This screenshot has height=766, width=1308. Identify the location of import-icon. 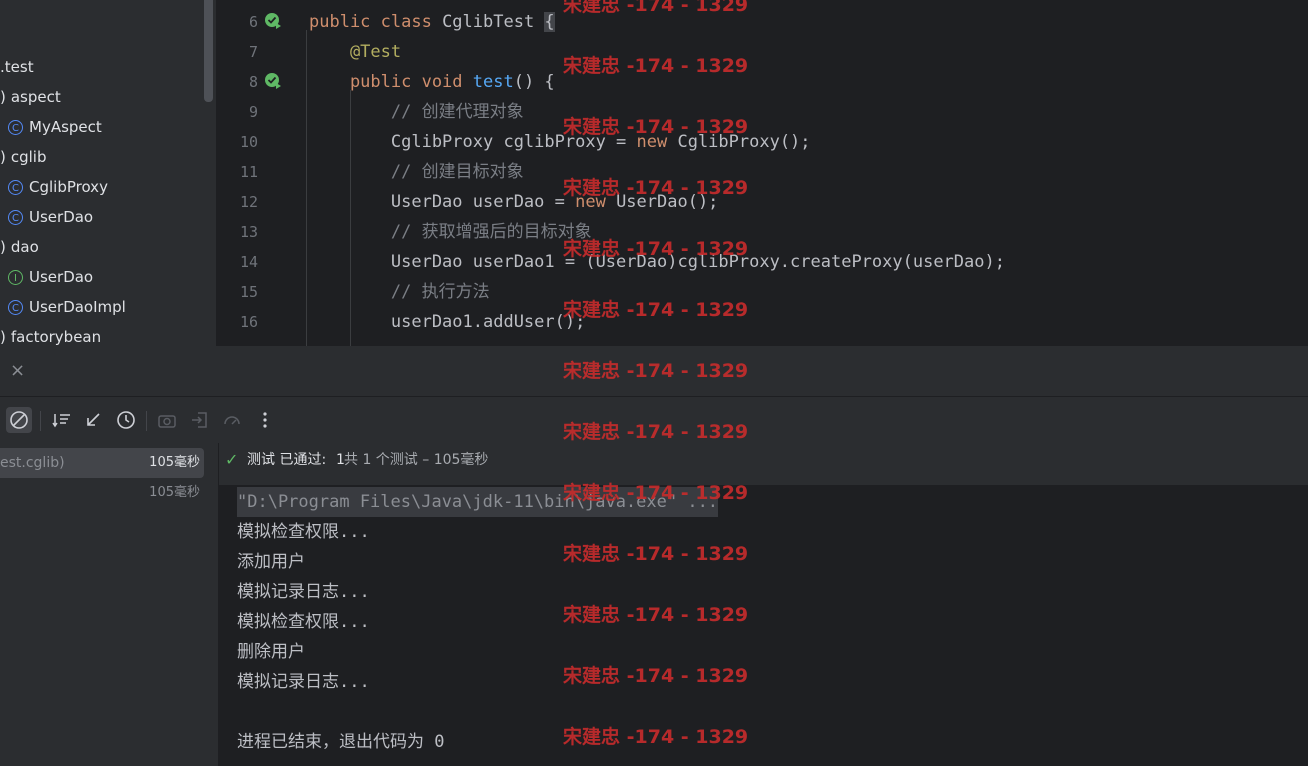
(200, 420).